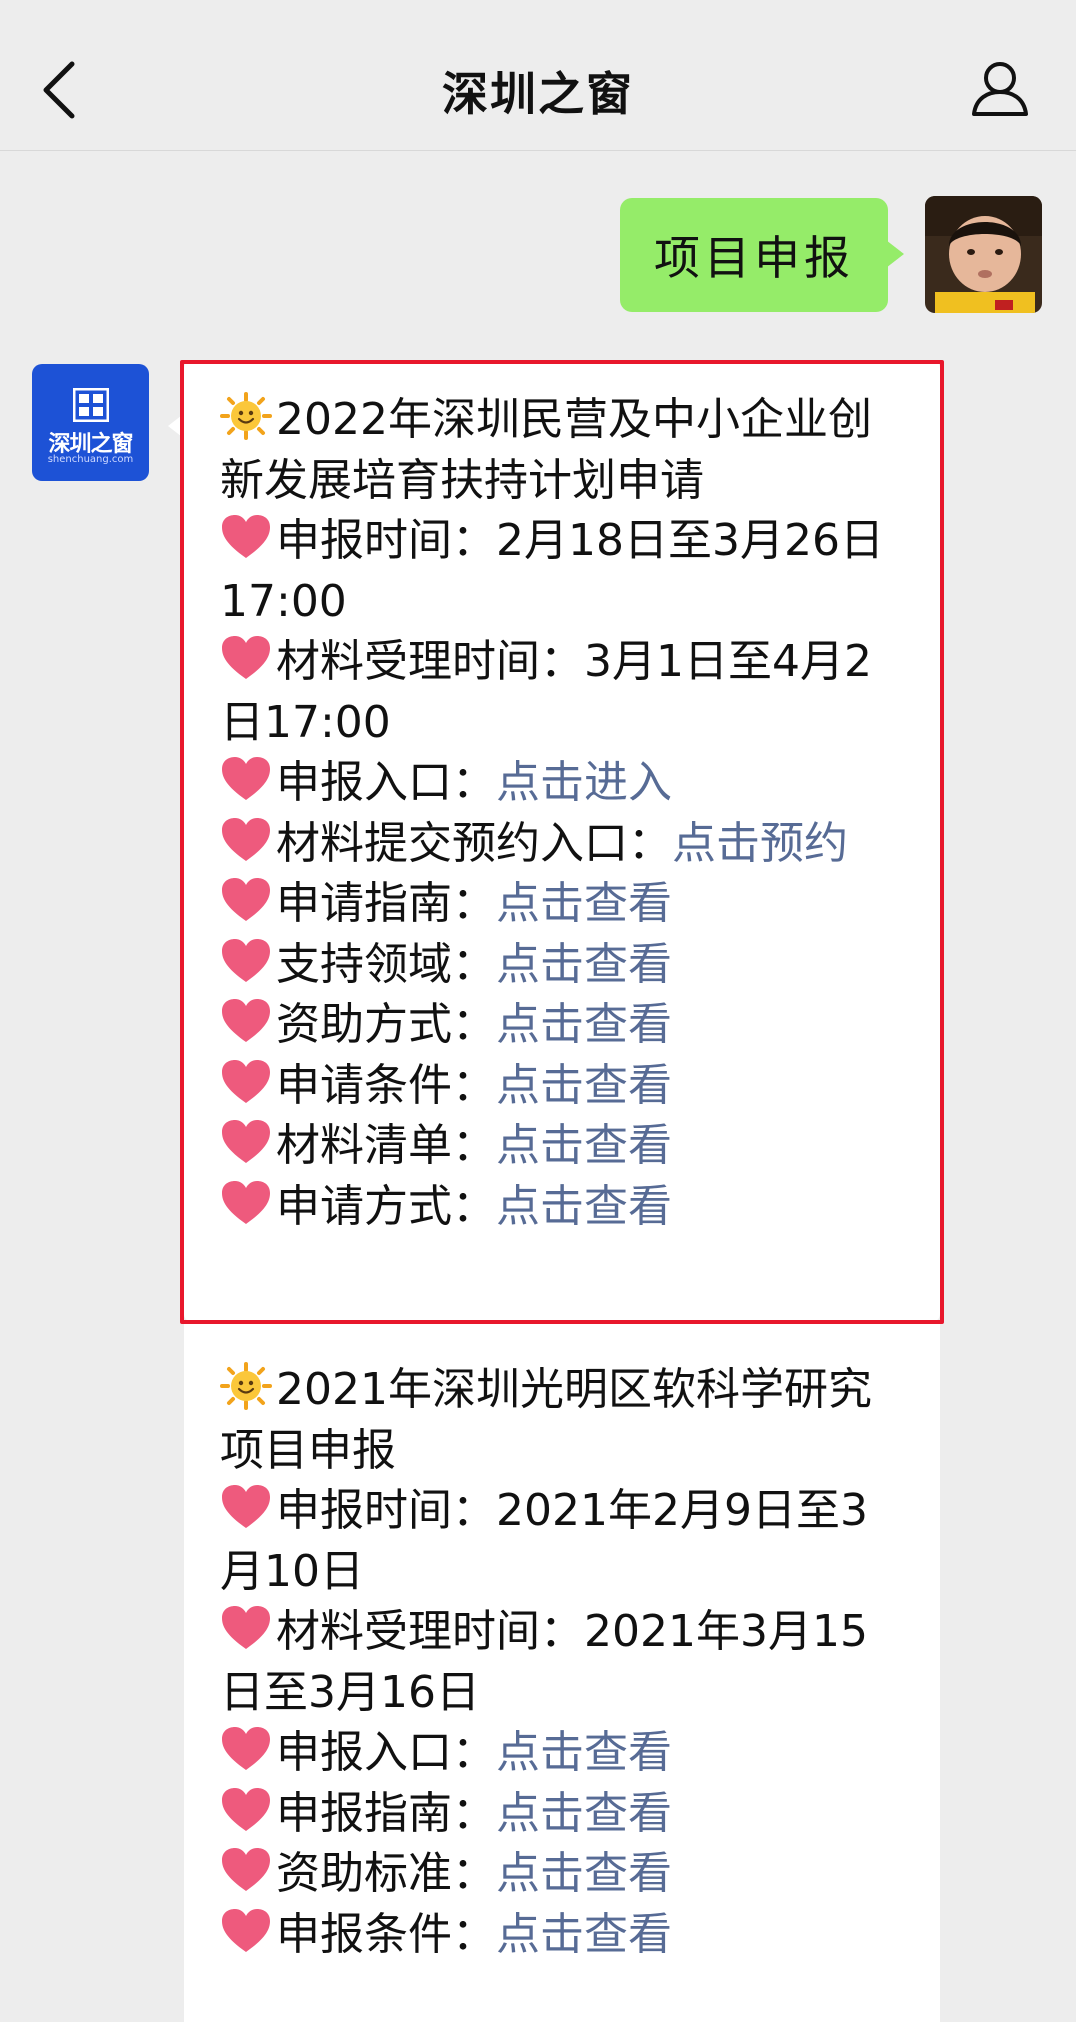 The image size is (1076, 2022). What do you see at coordinates (754, 258) in the screenshot?
I see `my-message-text: 项目申报` at bounding box center [754, 258].